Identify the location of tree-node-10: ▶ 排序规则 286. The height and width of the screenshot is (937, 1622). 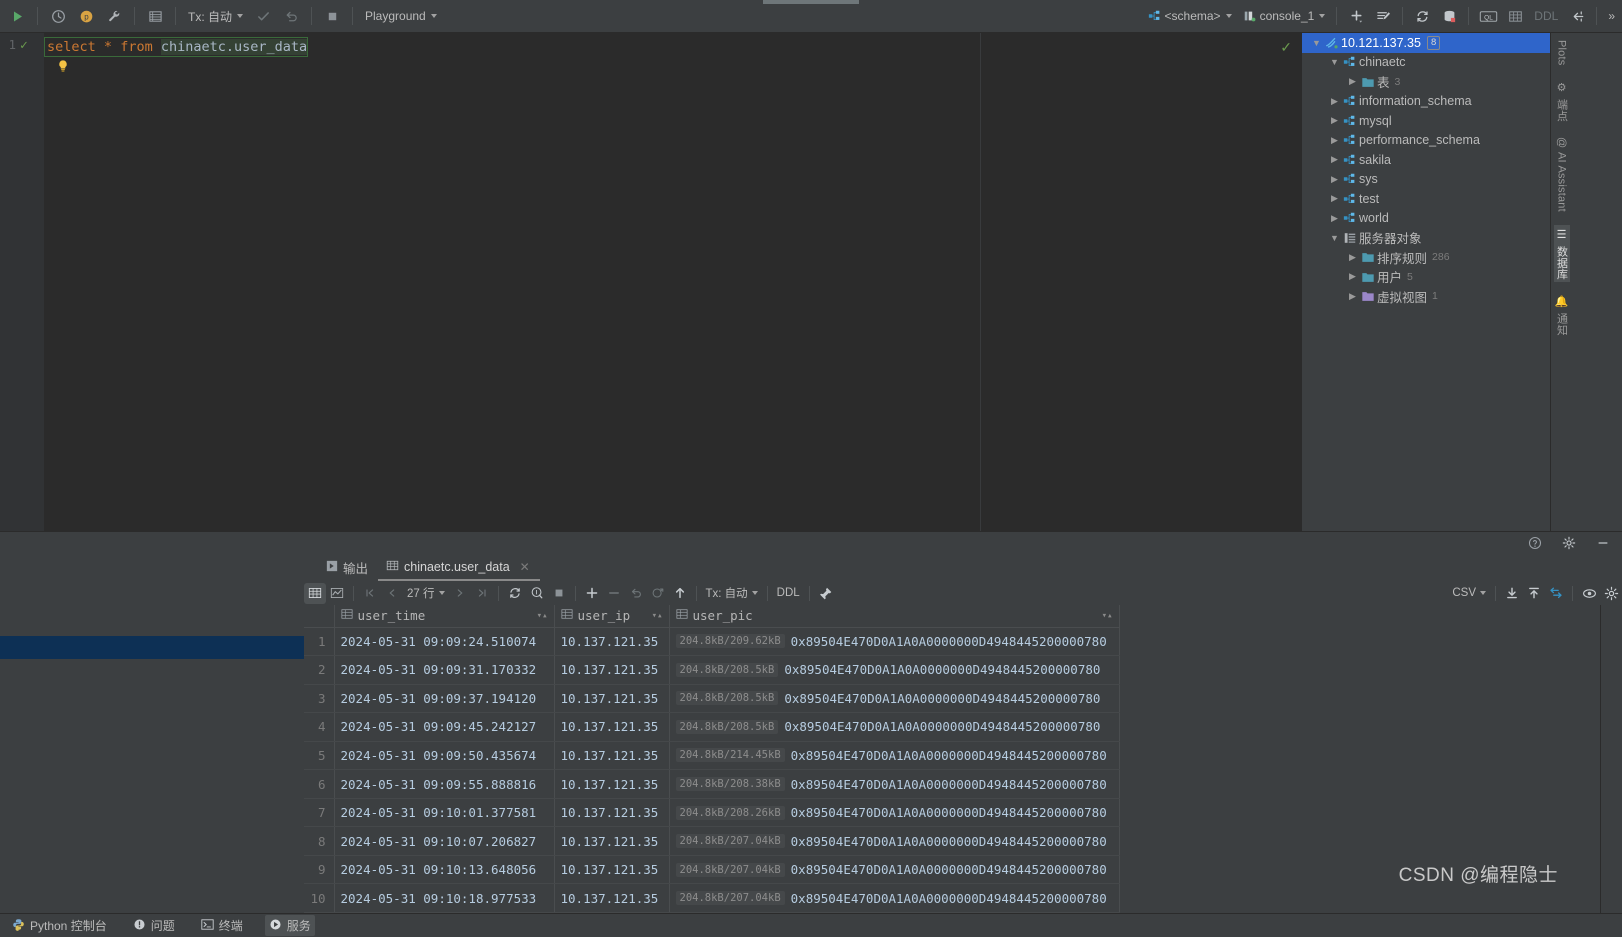
(1426, 258).